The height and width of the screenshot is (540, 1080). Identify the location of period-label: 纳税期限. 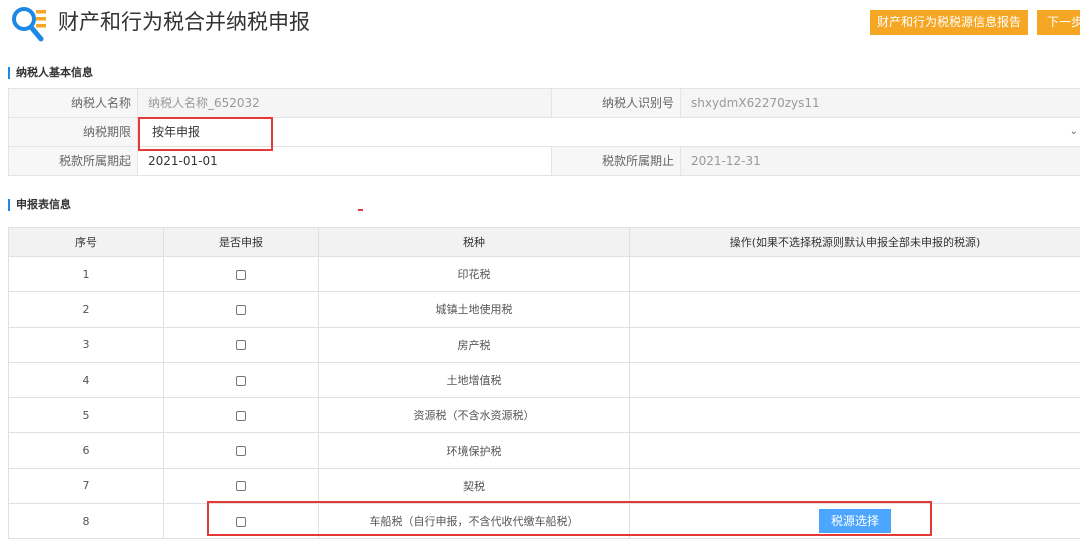
(73, 132).